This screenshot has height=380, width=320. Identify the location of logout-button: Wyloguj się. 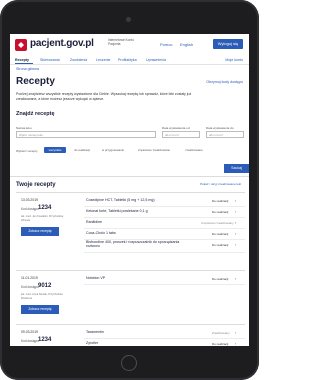
(228, 44).